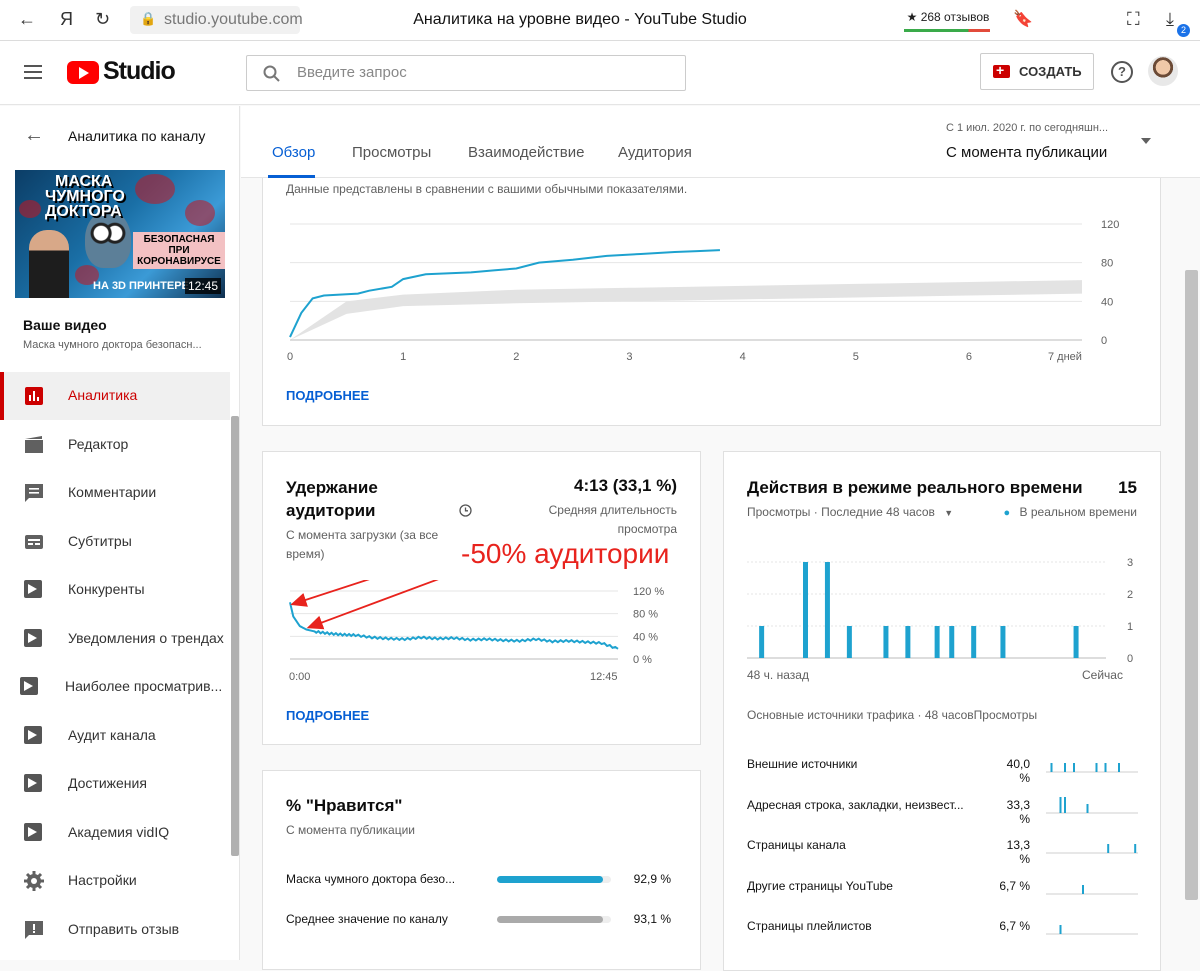 This screenshot has width=1200, height=971. Describe the element at coordinates (120, 137) in the screenshot. I see `back-to-channel-analytics: ← Аналитика по каналу` at that location.